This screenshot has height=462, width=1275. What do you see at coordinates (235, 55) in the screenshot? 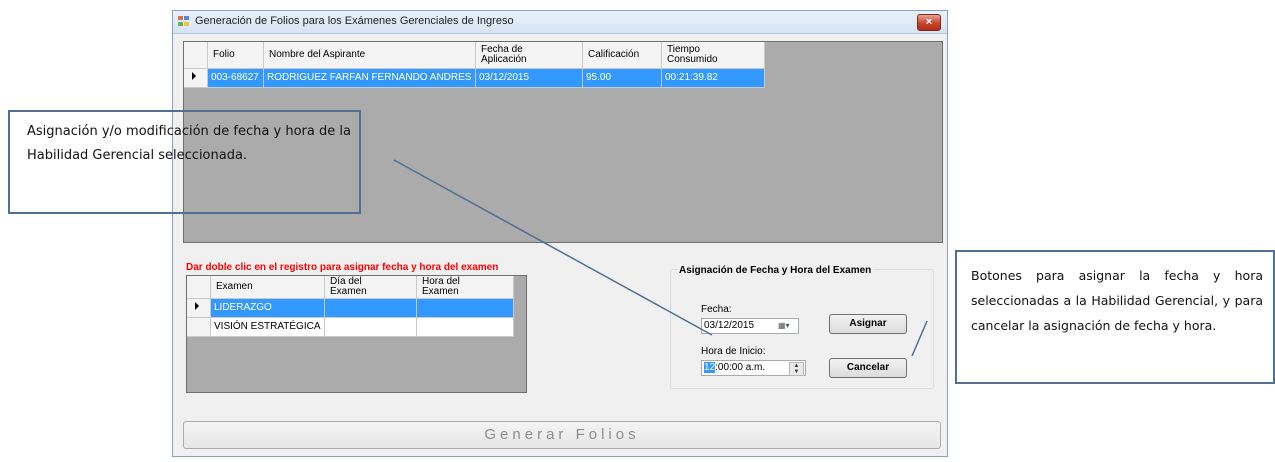
I see `col-folio: Folio` at bounding box center [235, 55].